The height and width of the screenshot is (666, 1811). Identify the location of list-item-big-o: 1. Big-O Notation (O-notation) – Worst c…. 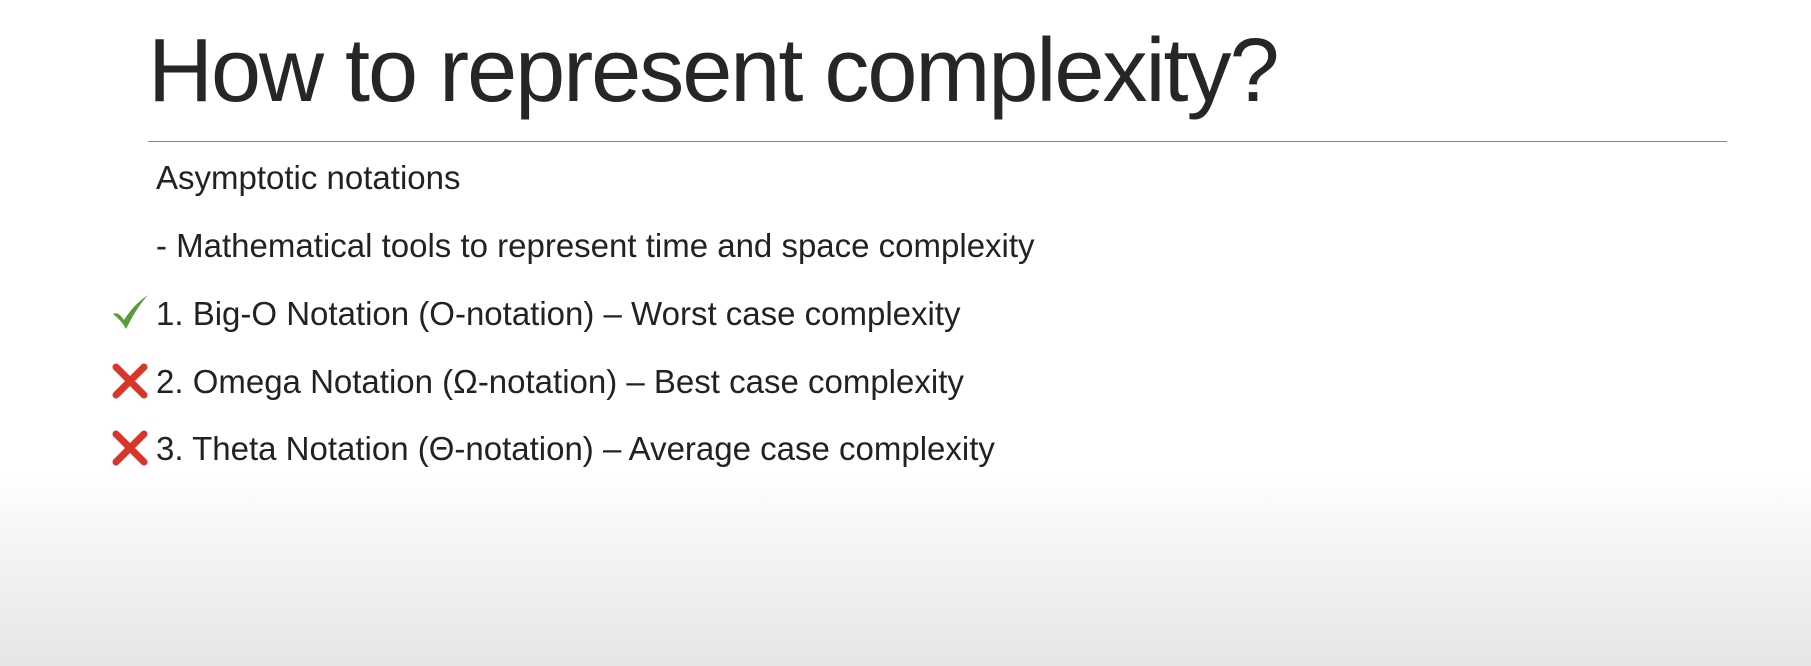
(558, 313).